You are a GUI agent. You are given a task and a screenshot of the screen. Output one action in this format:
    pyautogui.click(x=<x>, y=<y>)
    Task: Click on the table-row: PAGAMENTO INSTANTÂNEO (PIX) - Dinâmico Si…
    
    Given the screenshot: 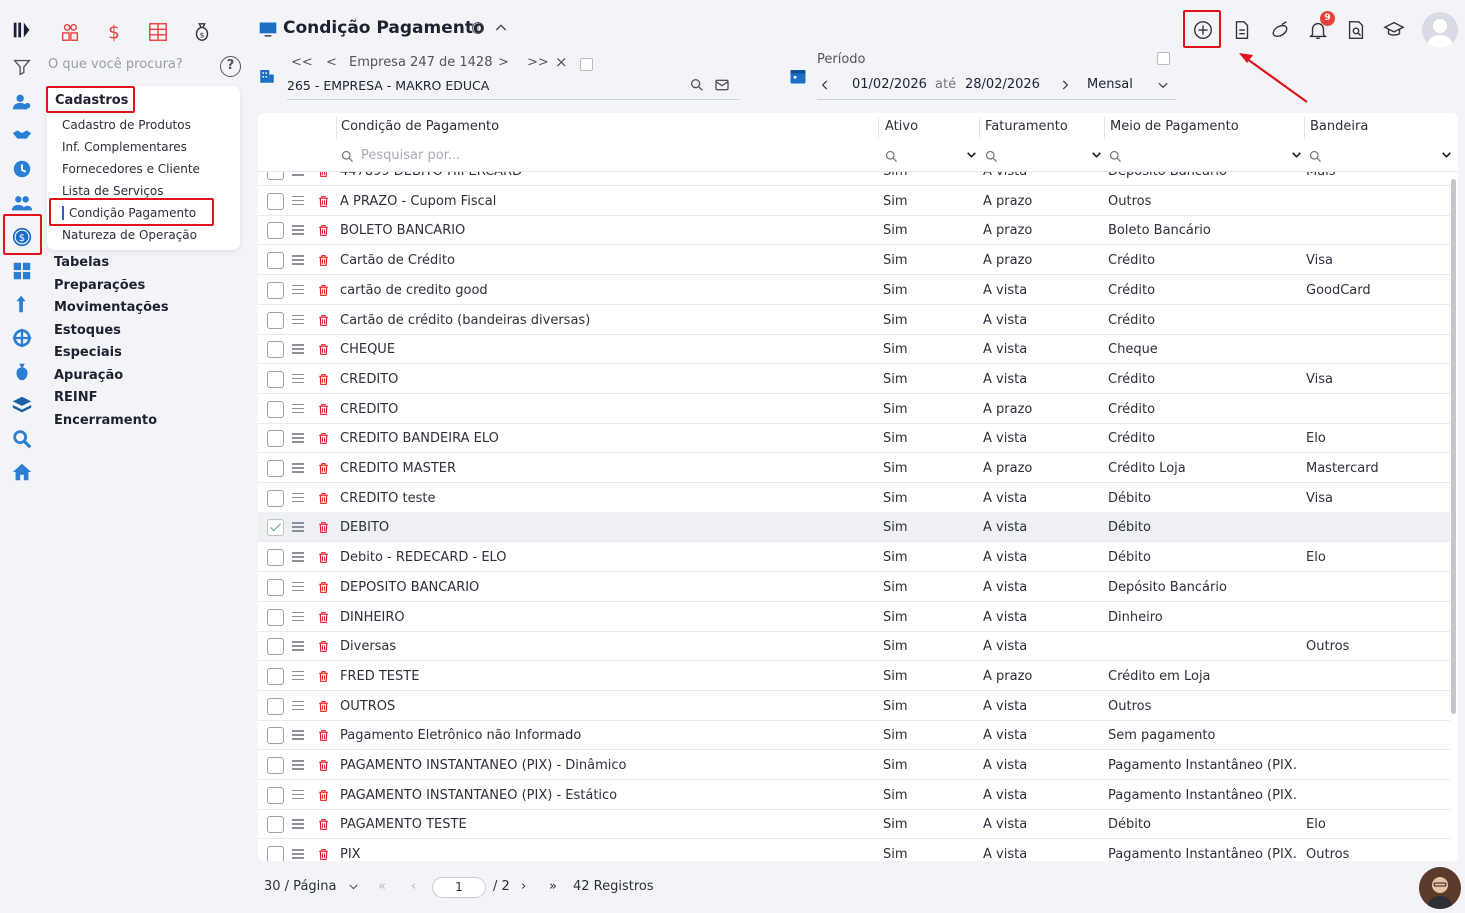 What is the action you would take?
    pyautogui.click(x=854, y=765)
    